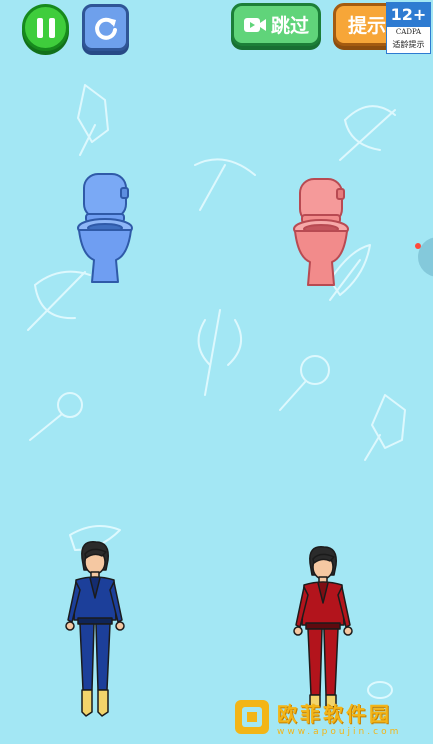 The height and width of the screenshot is (744, 433). I want to click on hint-label: 提示, so click(367, 26).